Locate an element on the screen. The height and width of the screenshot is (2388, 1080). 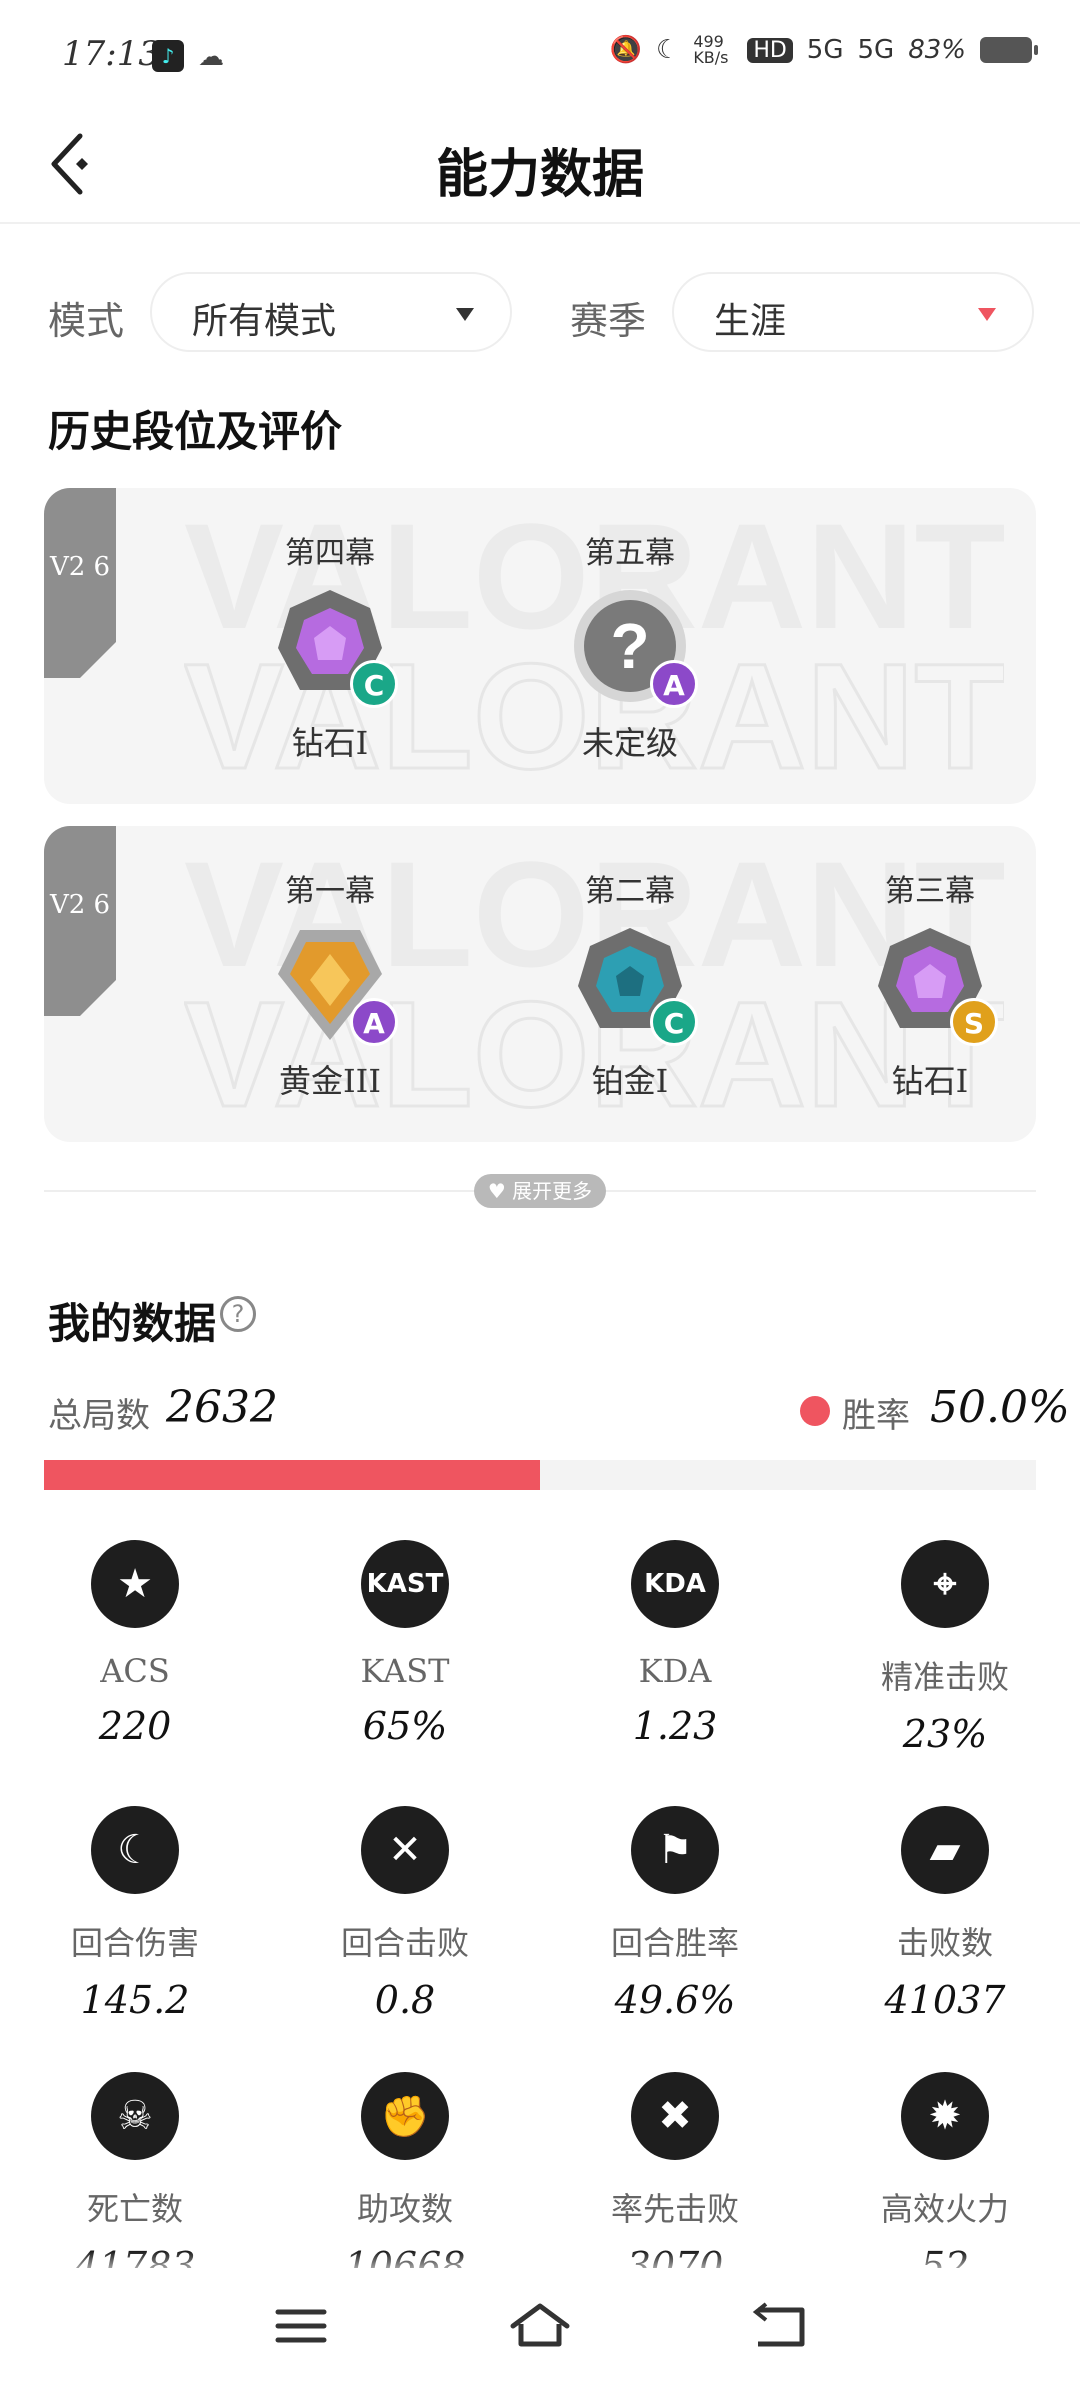
grade-badge: S is located at coordinates (974, 1022).